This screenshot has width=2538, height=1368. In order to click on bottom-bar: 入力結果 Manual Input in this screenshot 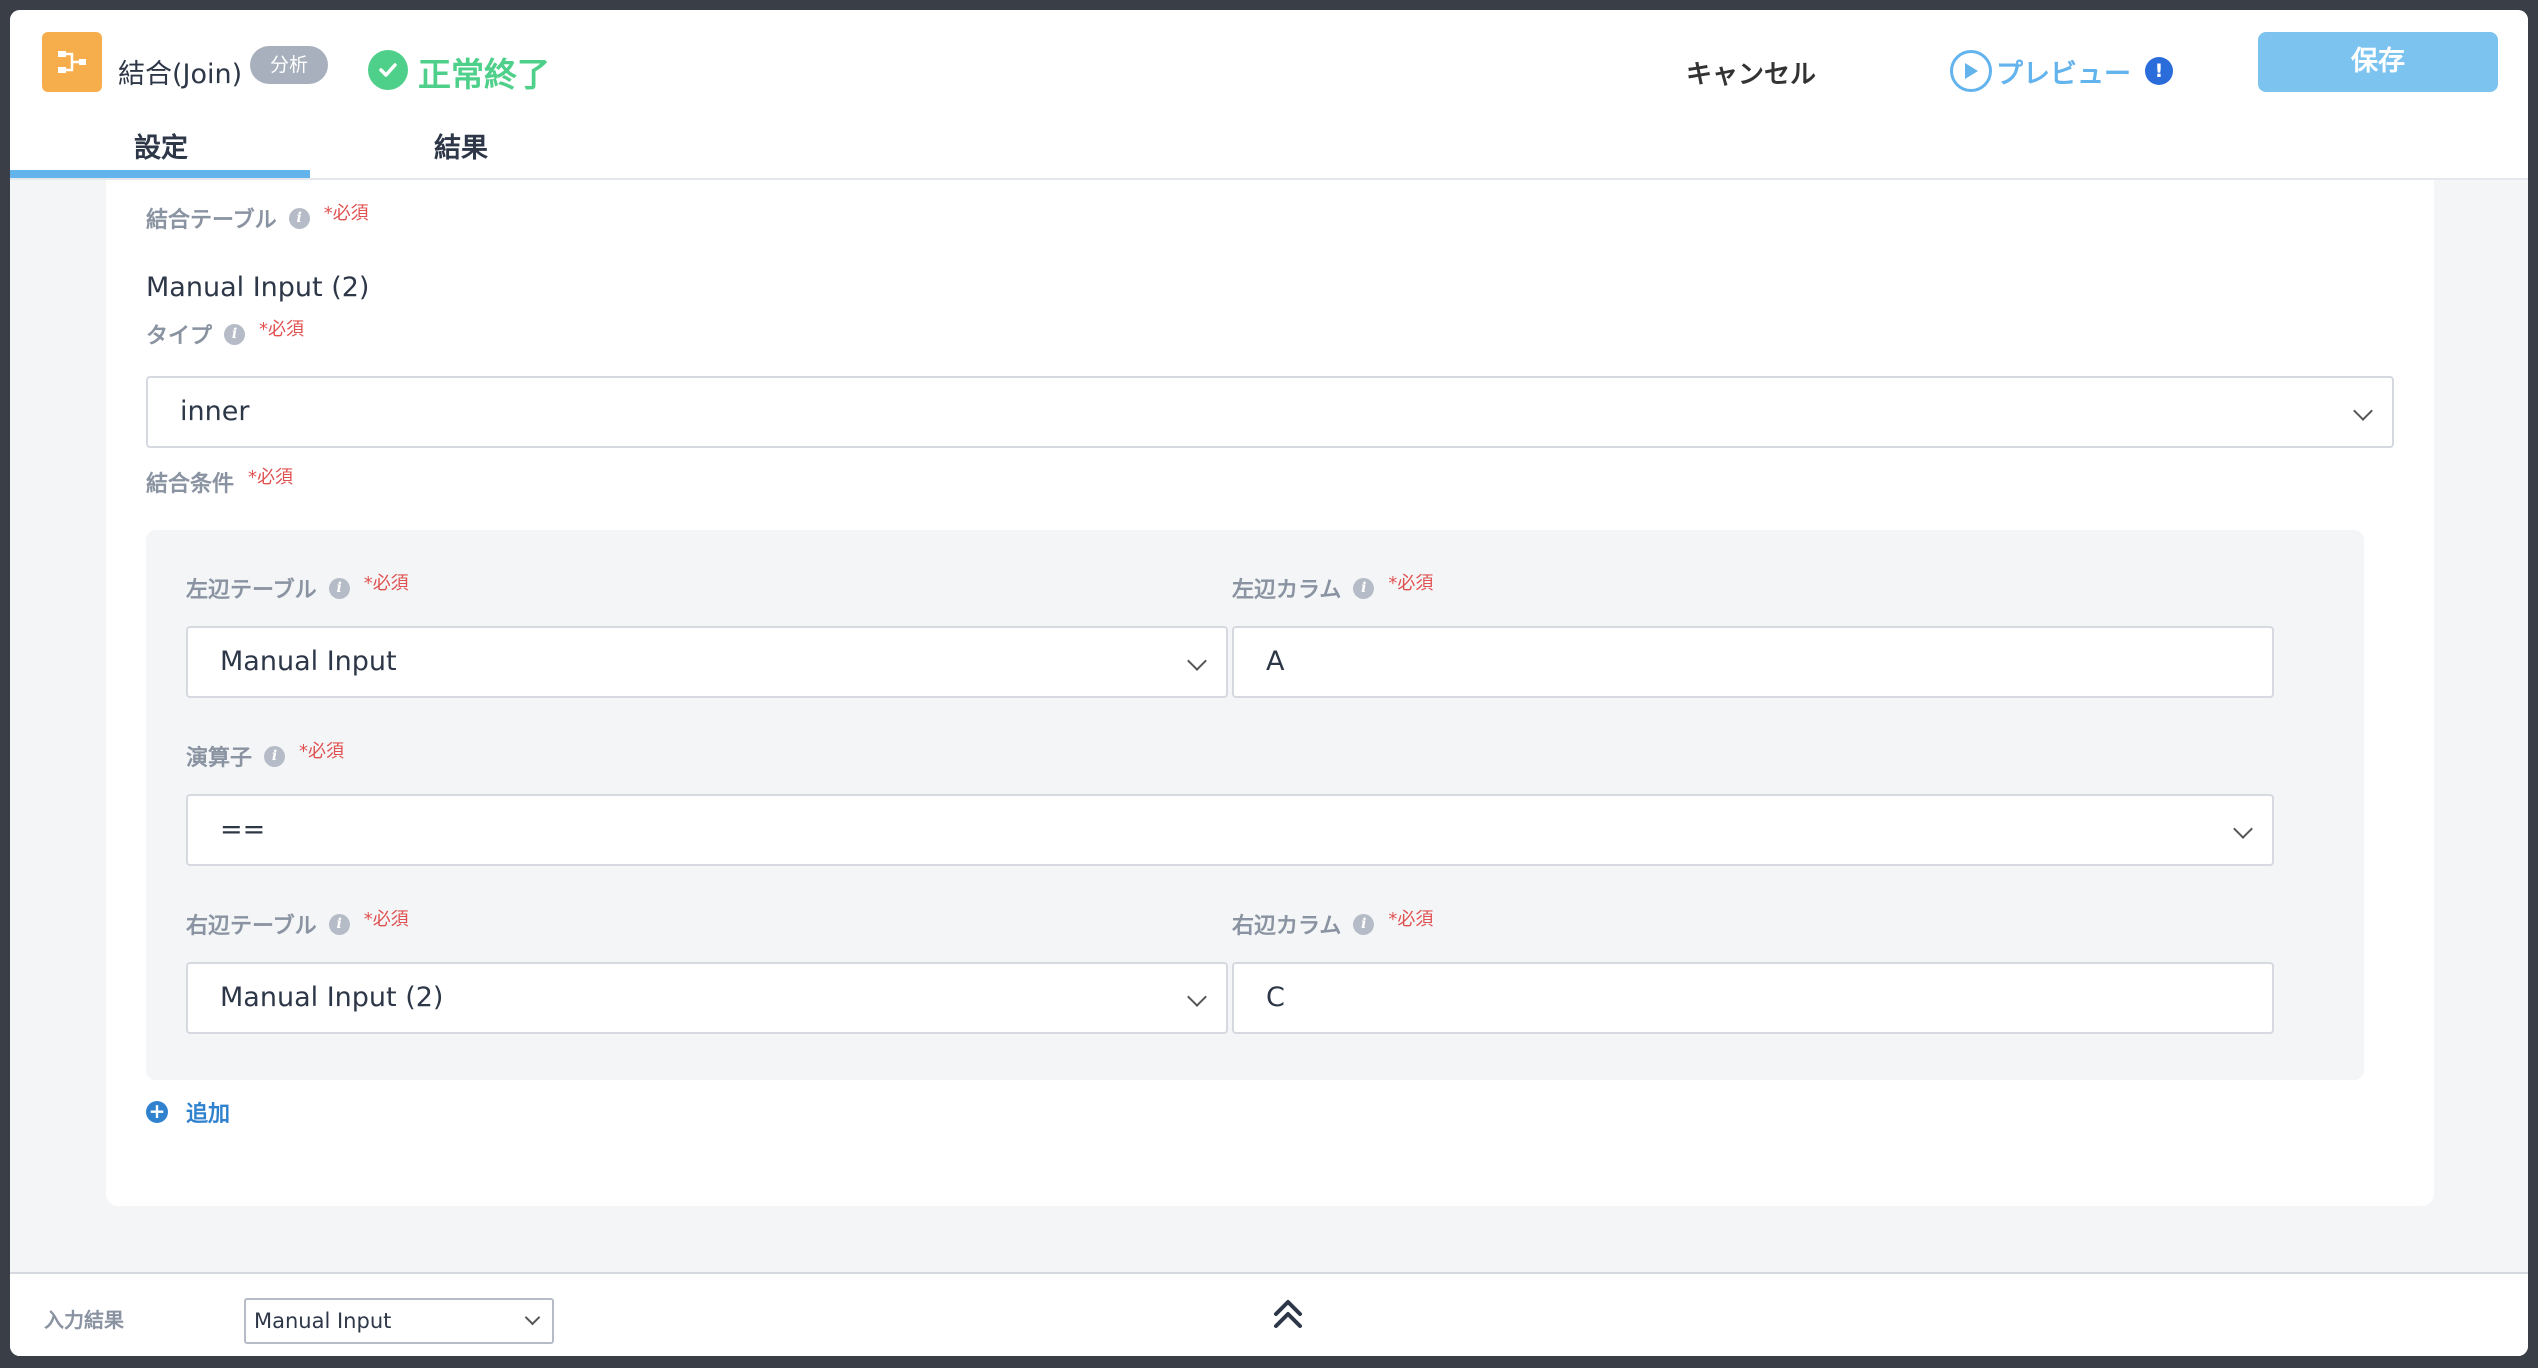, I will do `click(1269, 1314)`.